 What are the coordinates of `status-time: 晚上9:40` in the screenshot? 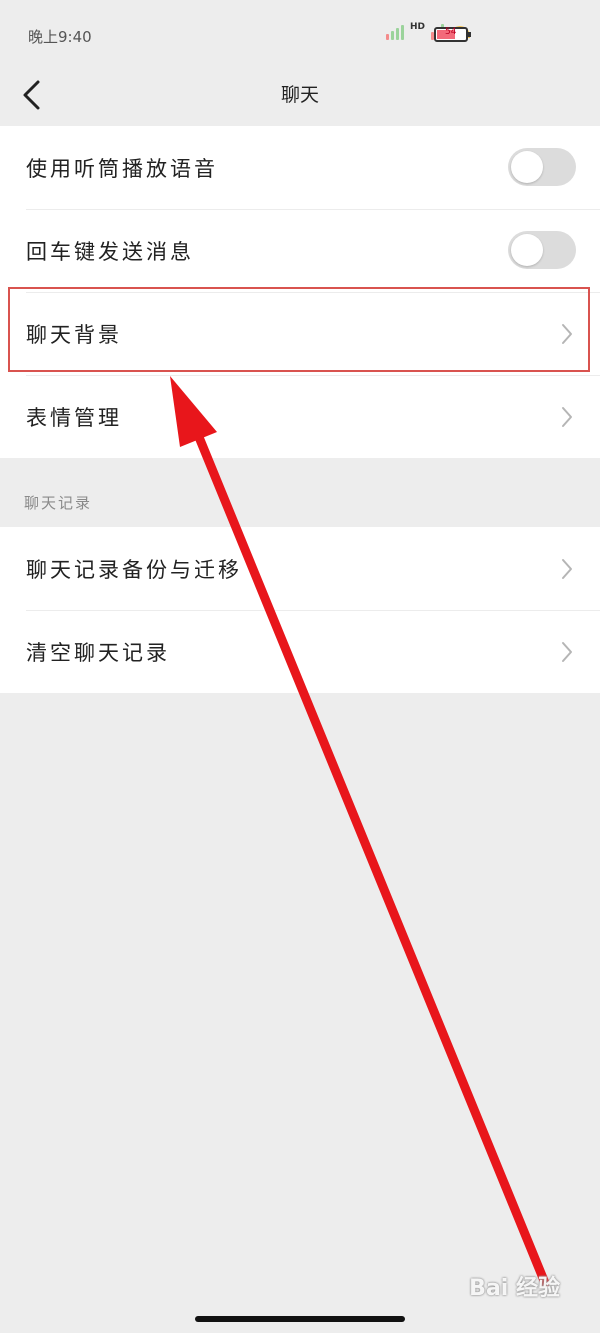 It's located at (60, 37).